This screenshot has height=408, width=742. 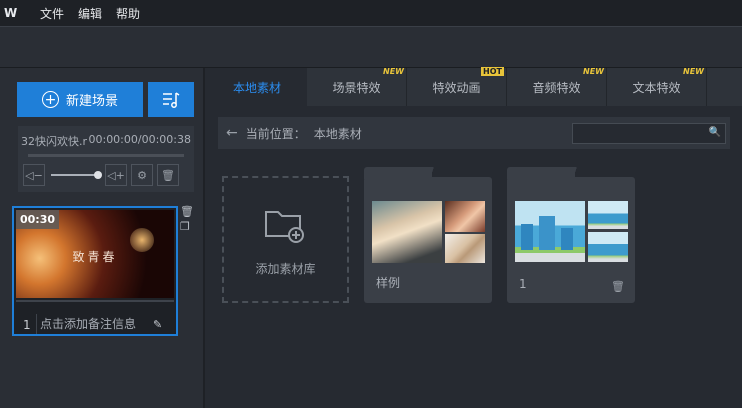 What do you see at coordinates (38, 219) in the screenshot?
I see `scene-duration: 00:30` at bounding box center [38, 219].